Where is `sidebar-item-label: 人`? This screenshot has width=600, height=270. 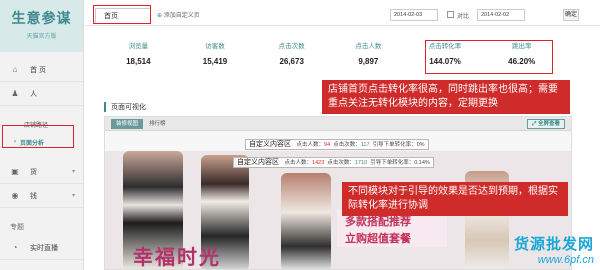
sidebar-item-label: 人 is located at coordinates (33, 94).